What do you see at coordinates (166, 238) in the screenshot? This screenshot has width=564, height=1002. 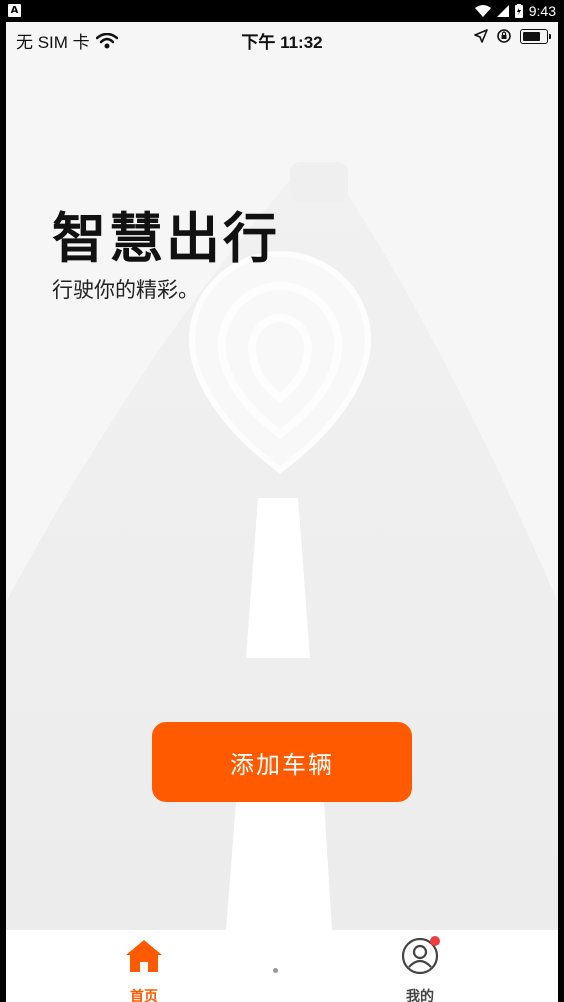 I see `page-title: 智慧出行` at bounding box center [166, 238].